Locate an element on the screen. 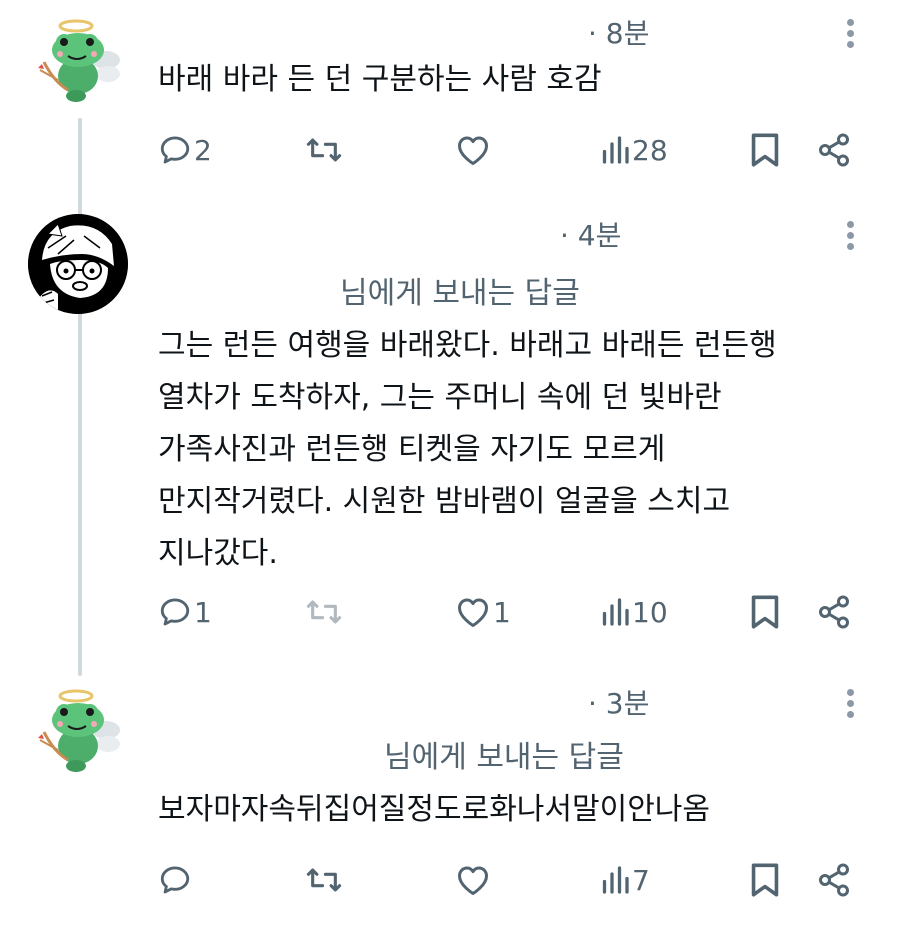  reply-button: 2 is located at coordinates (185, 150).